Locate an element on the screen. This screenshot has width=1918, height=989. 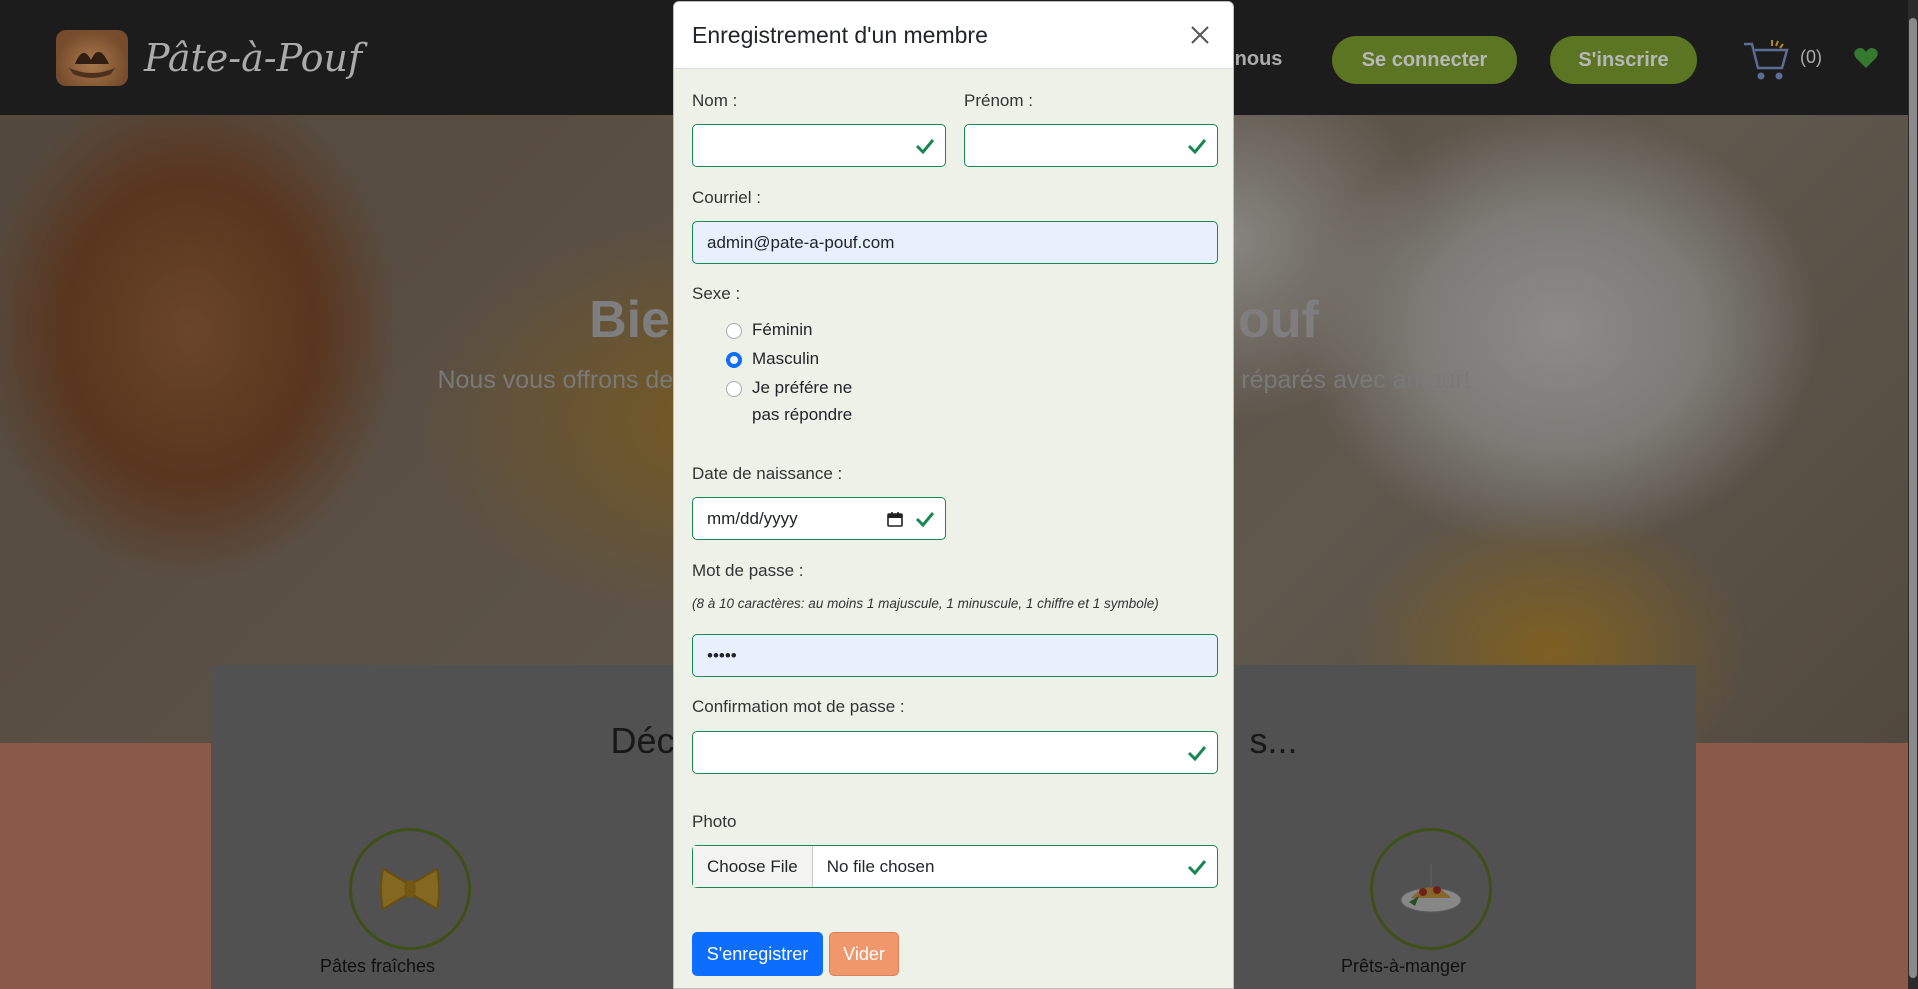
naissance-label: Date de naissance : is located at coordinates (767, 473).